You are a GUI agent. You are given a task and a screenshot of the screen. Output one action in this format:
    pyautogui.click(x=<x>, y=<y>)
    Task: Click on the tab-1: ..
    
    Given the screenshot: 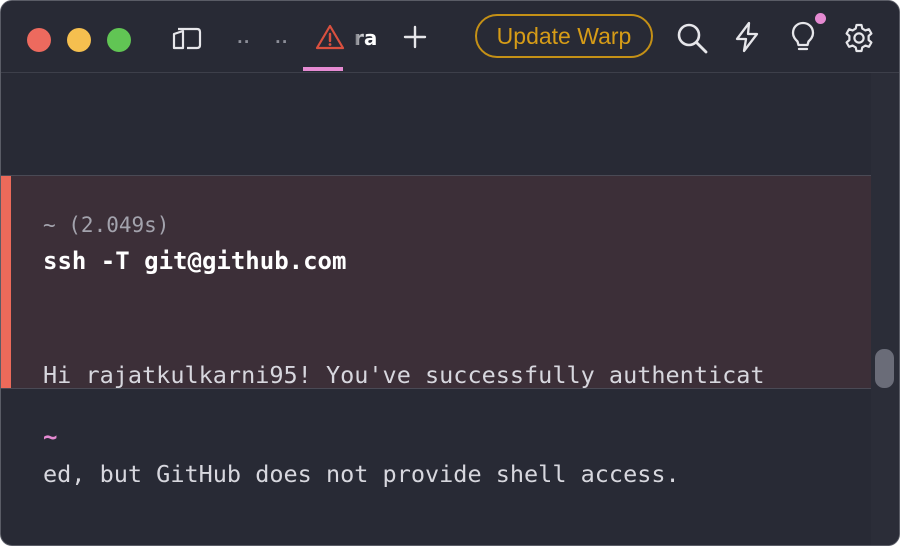 What is the action you would take?
    pyautogui.click(x=243, y=38)
    